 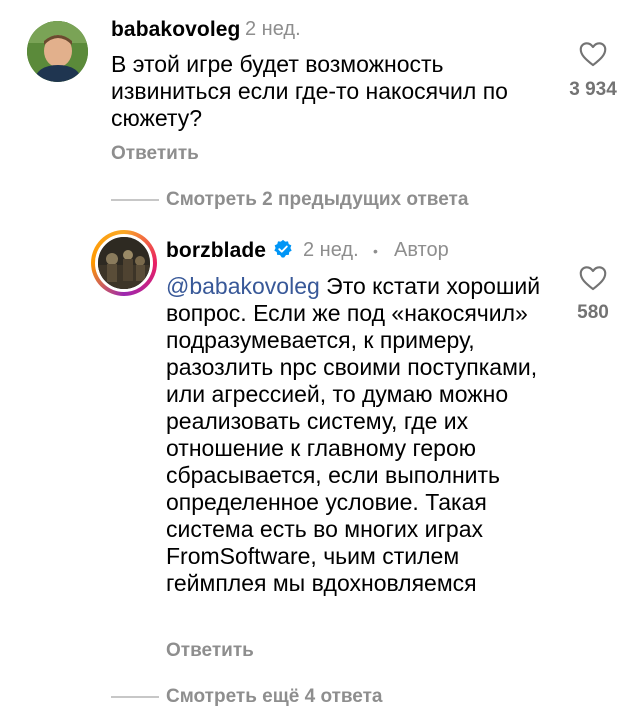 I want to click on like-count: 3 934, so click(x=593, y=89).